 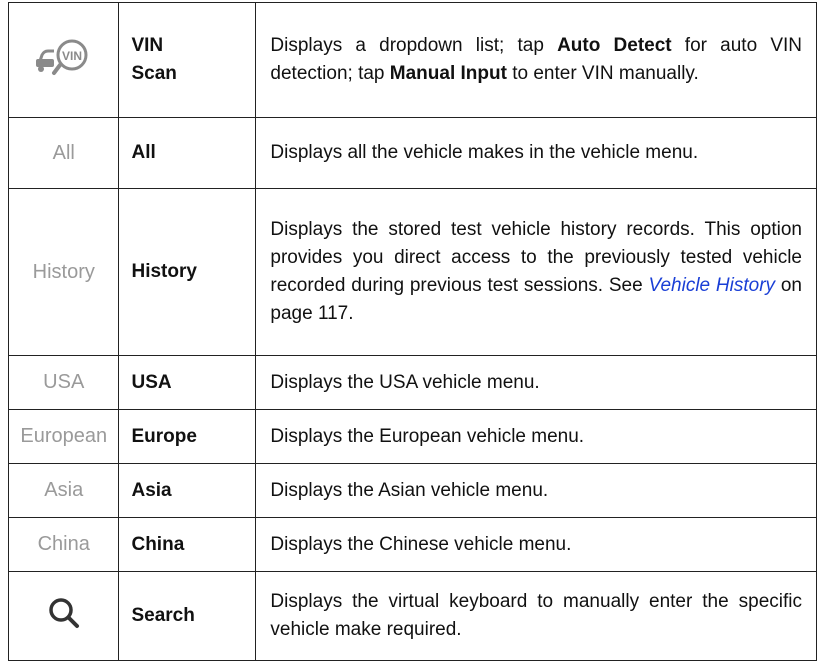 I want to click on asia-icon: Asia, so click(x=64, y=490).